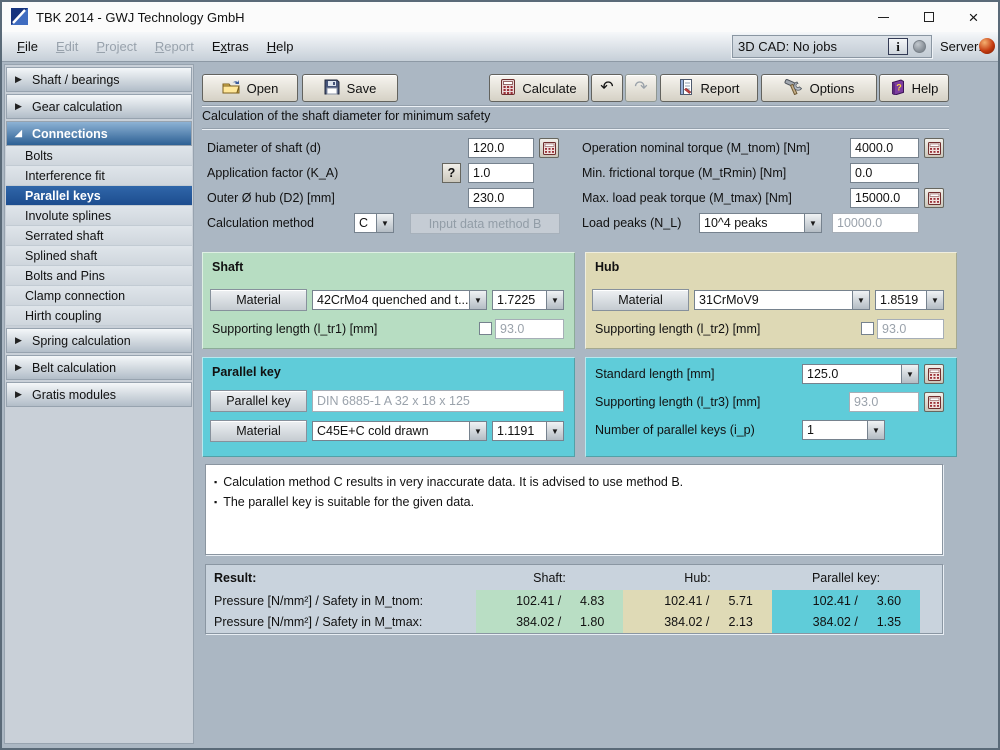 This screenshot has width=1000, height=750. What do you see at coordinates (501, 148) in the screenshot?
I see `diameter-input` at bounding box center [501, 148].